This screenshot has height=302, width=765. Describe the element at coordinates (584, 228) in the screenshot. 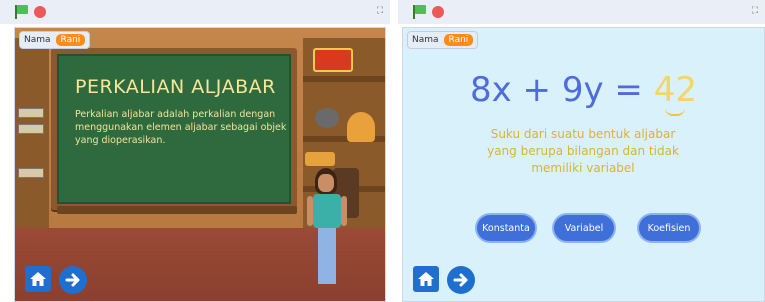

I see `answer-variabel-button: Variabel` at that location.